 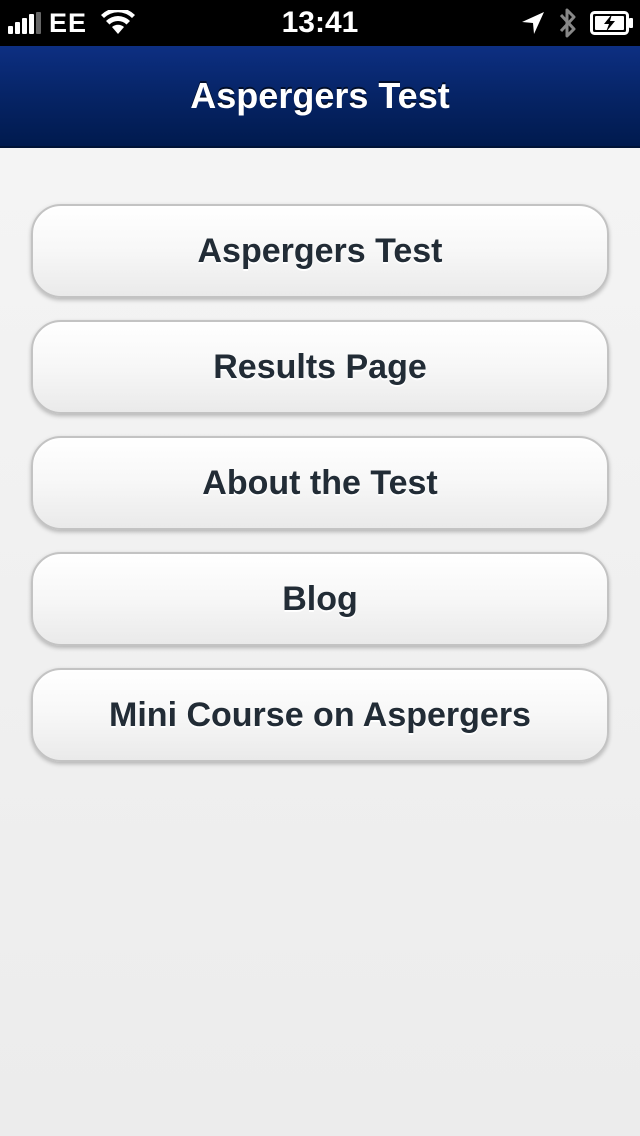 I want to click on aspergers-test-button: Aspergers Test, so click(x=320, y=251).